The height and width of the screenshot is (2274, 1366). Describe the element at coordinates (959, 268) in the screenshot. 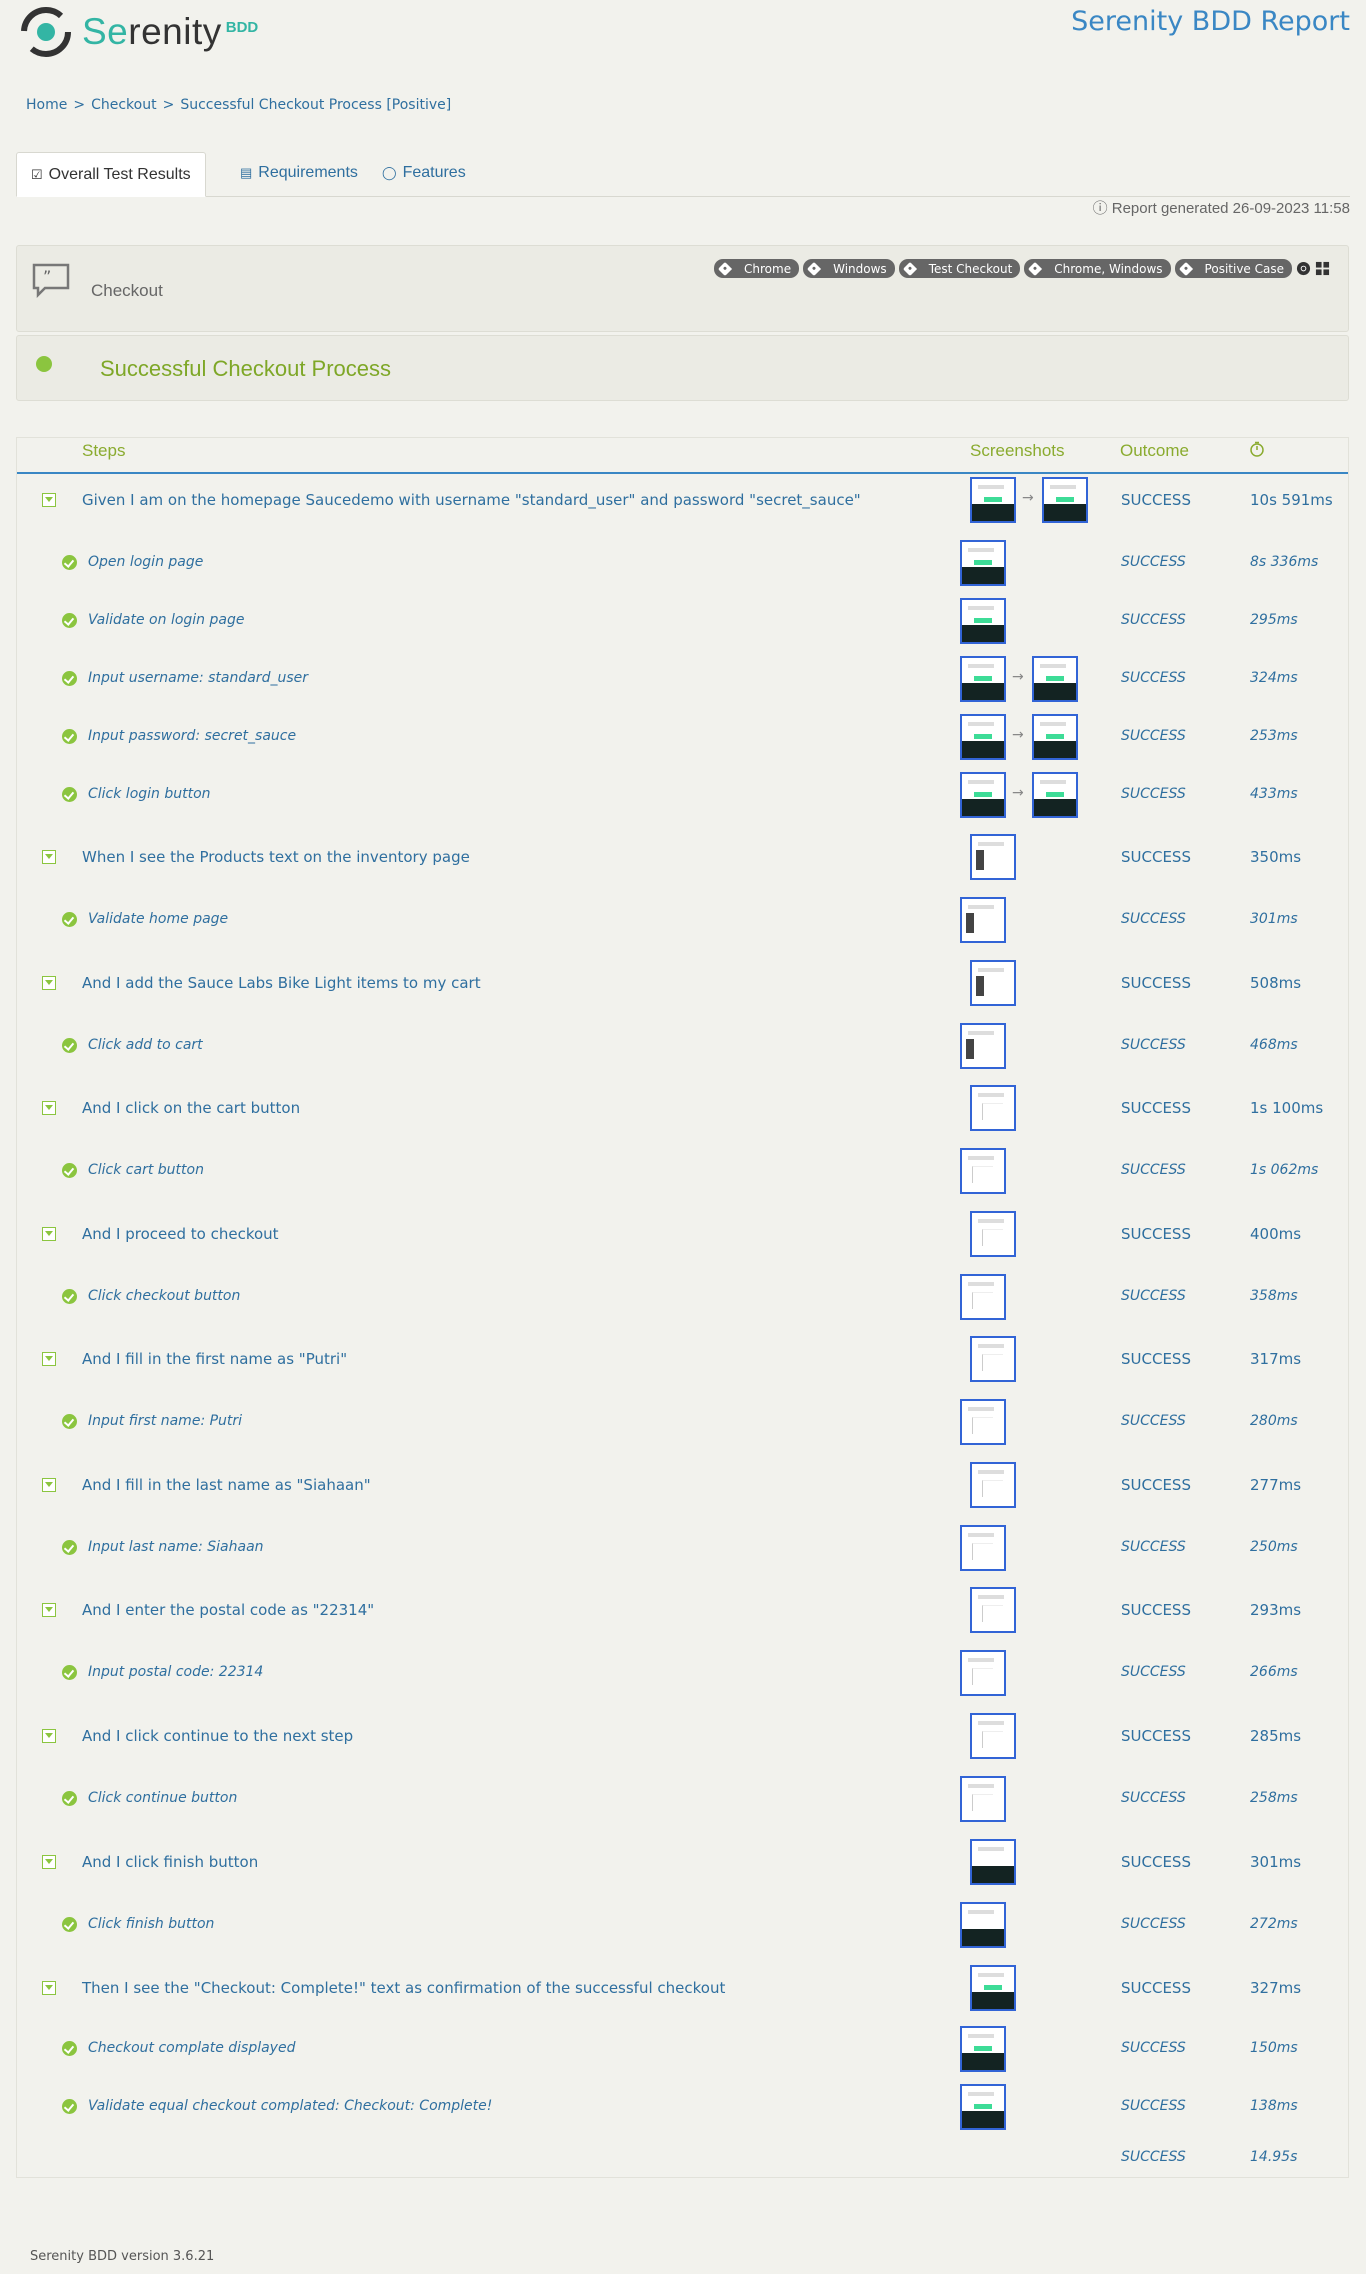

I see `tag-test-checkout: Test Checkout` at that location.